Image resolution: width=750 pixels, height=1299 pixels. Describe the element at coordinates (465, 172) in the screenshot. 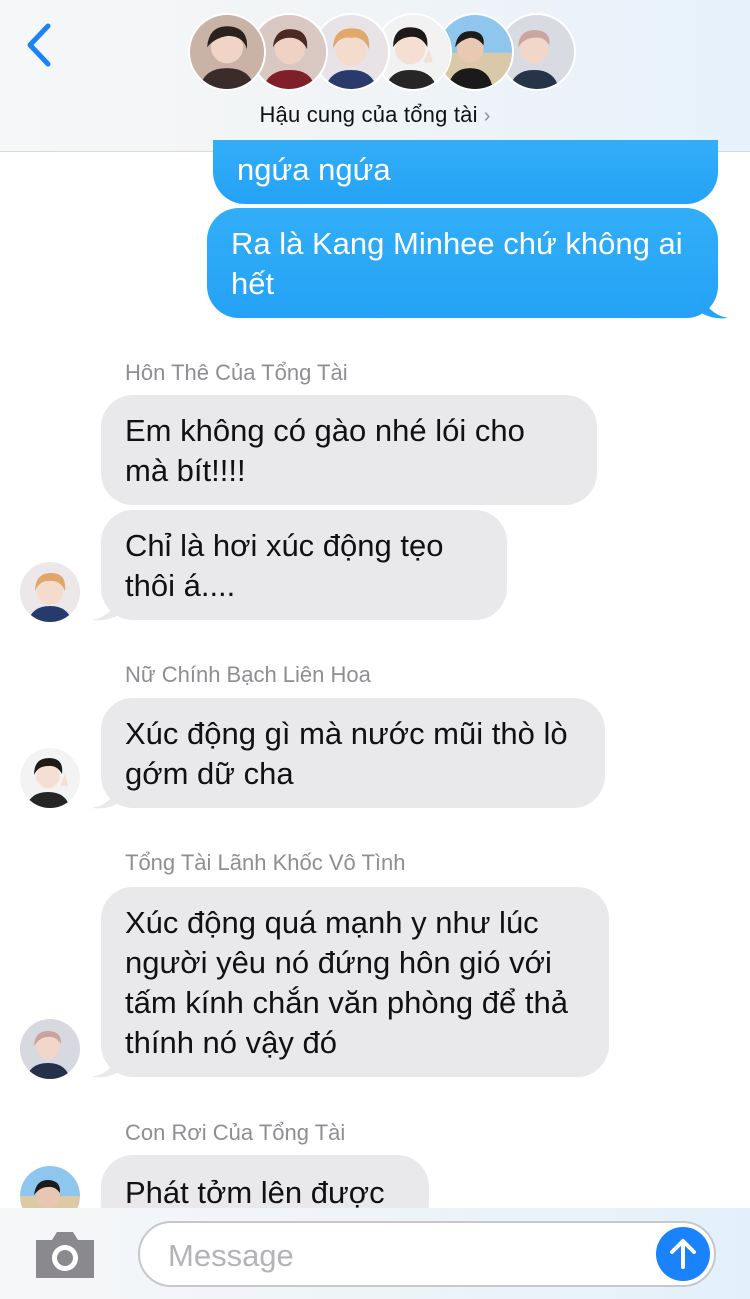

I see `message-bubble-outgoing: ngứa ngứa` at that location.